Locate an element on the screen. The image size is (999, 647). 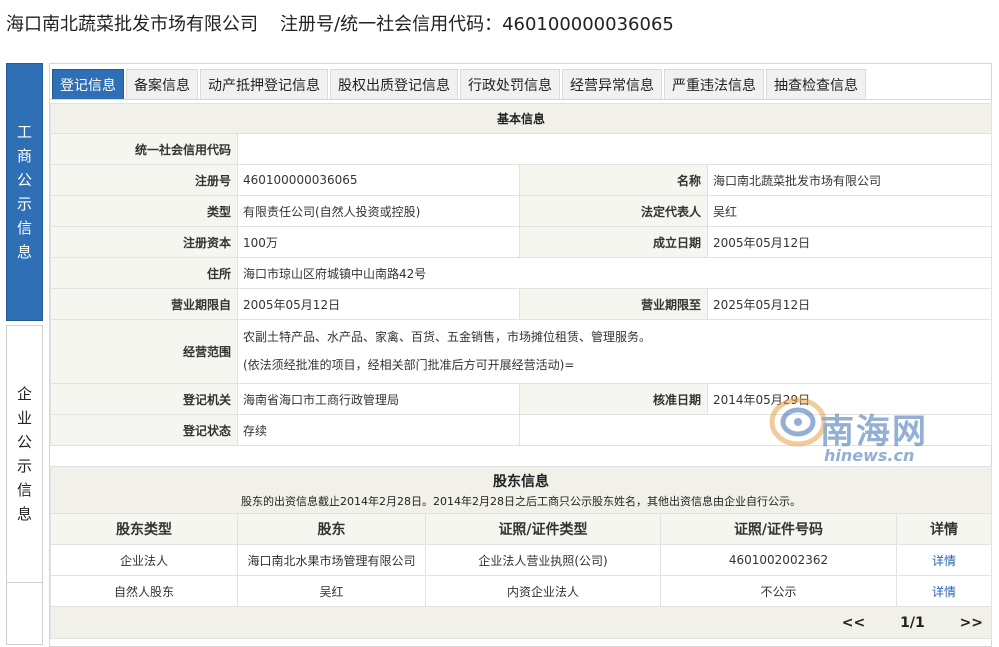
left-rail: 工 商 公 示 信 息 企 业 公 示 信 息 is located at coordinates (24, 355).